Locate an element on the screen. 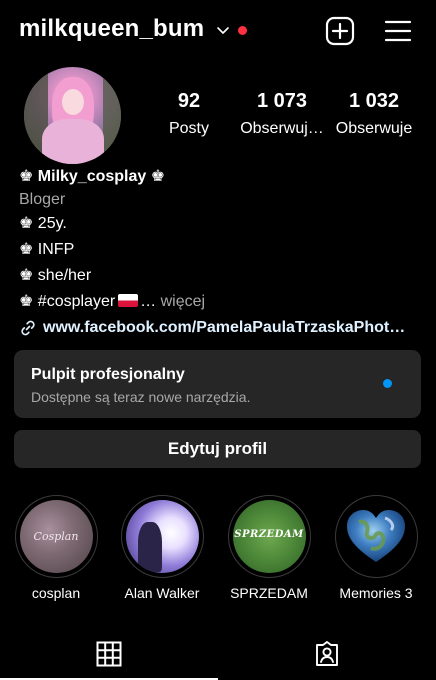 The image size is (436, 680). highlight-sprzedam: SPRZEDAM SPRZEDAM is located at coordinates (269, 548).